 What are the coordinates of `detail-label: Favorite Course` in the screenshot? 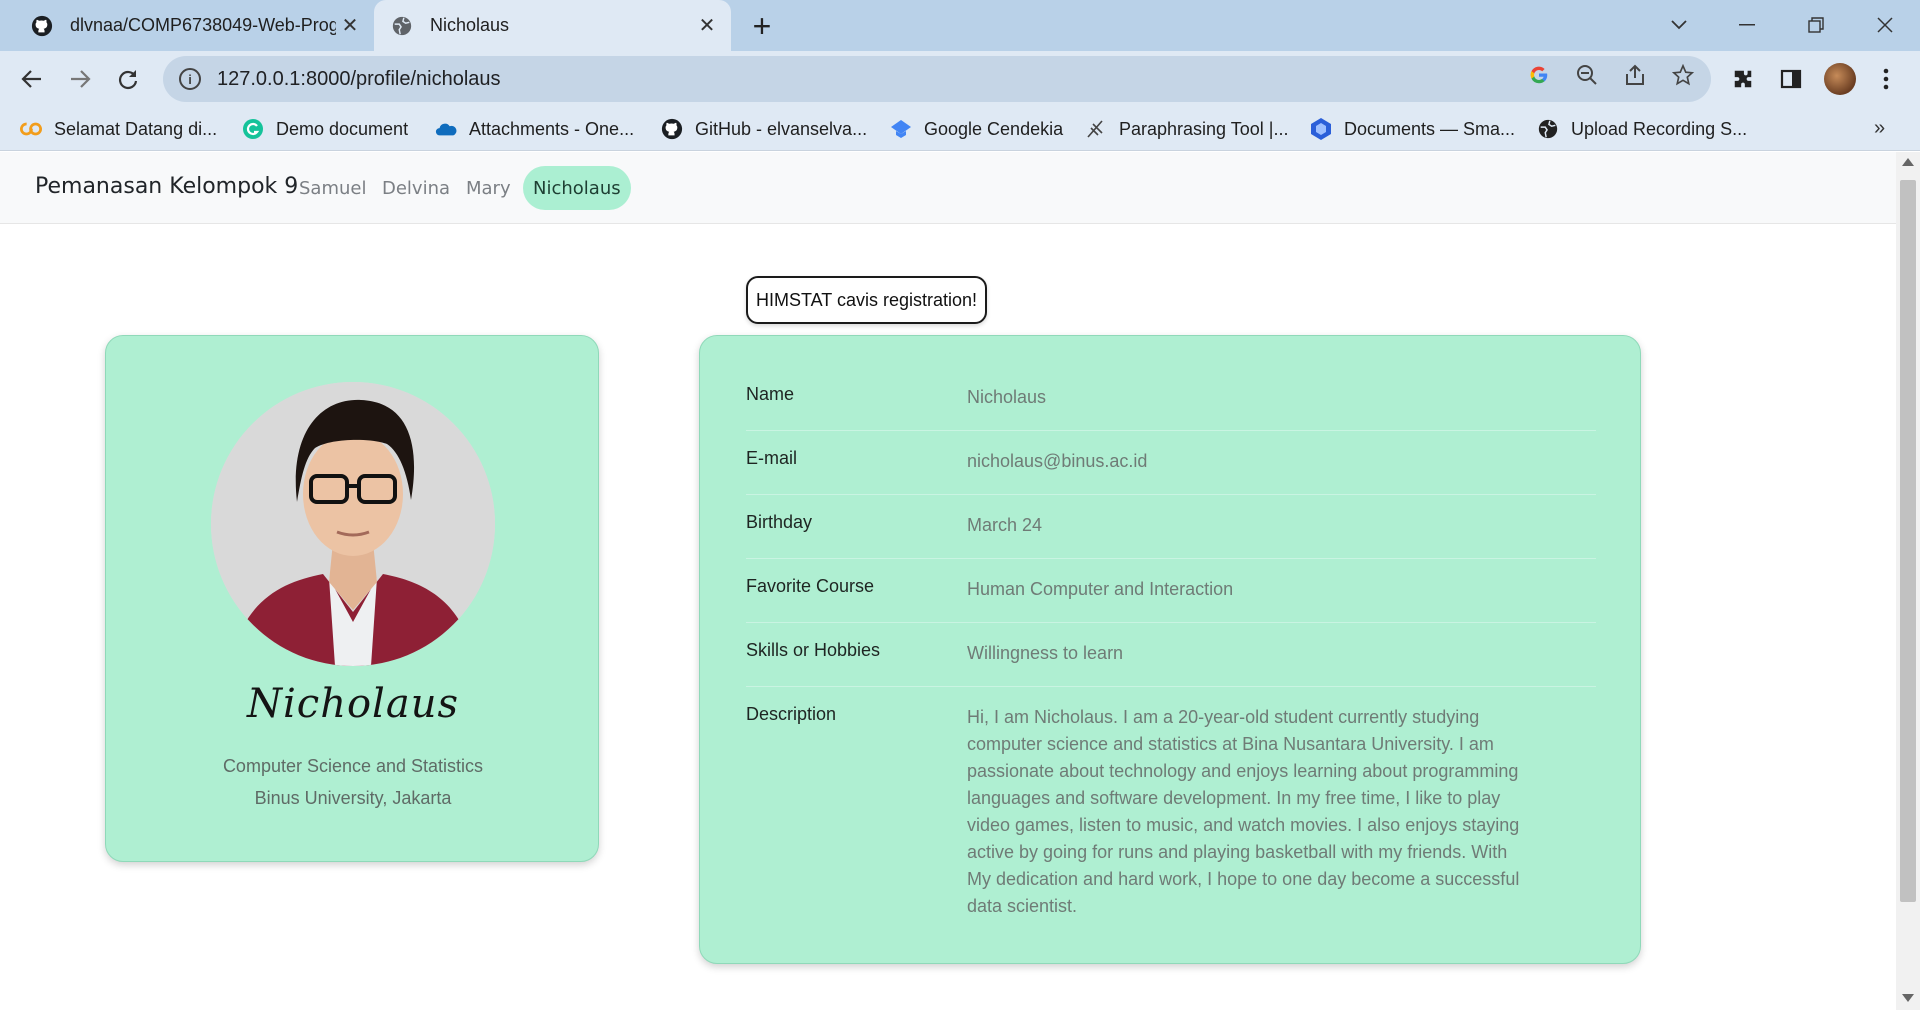 It's located at (810, 586).